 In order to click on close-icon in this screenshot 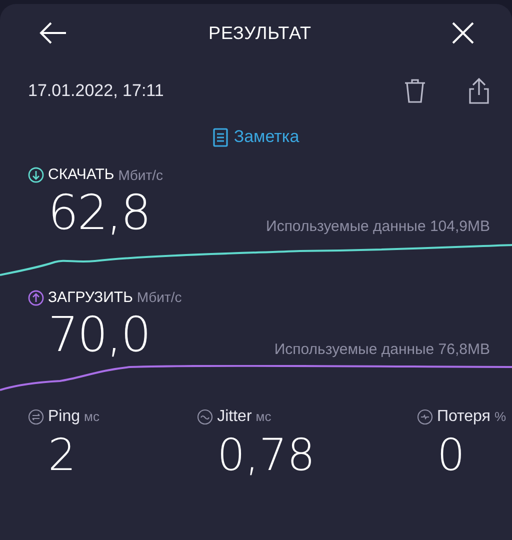, I will do `click(463, 33)`.